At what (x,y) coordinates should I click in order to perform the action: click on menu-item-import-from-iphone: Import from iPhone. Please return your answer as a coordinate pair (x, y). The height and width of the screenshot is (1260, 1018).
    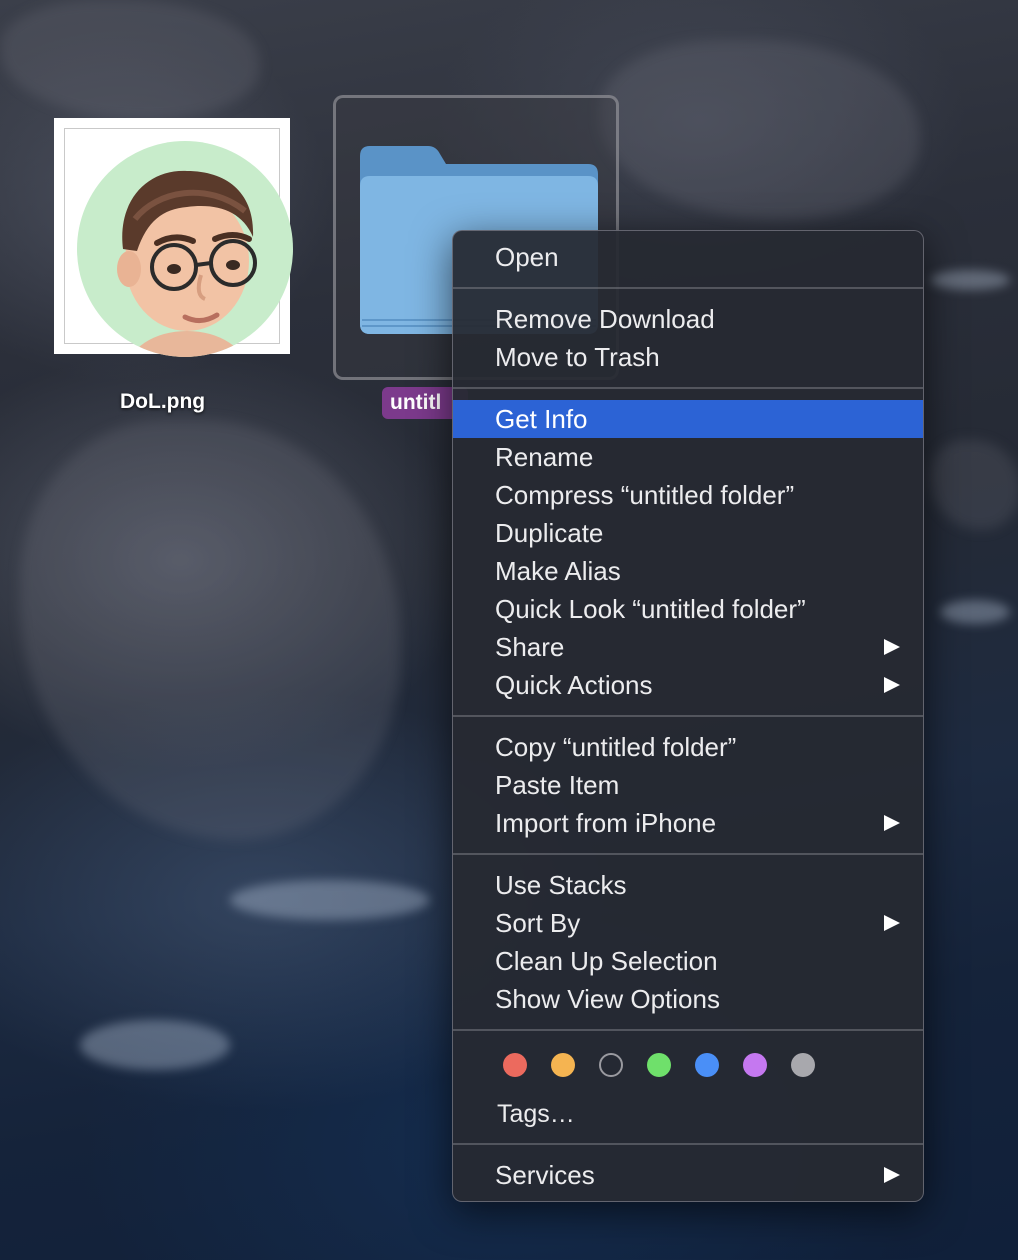
    Looking at the image, I should click on (688, 823).